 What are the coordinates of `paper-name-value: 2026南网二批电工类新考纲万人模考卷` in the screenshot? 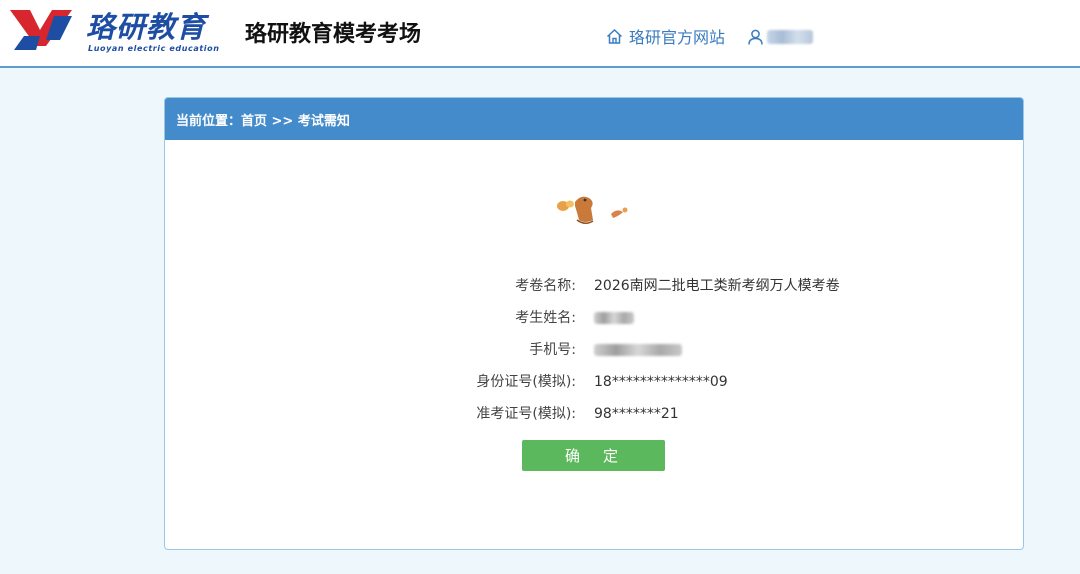 It's located at (717, 286).